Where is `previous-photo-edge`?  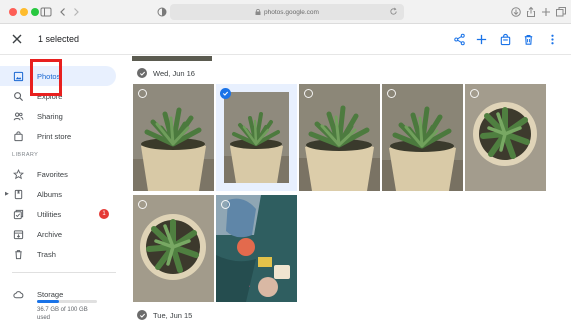 previous-photo-edge is located at coordinates (172, 58).